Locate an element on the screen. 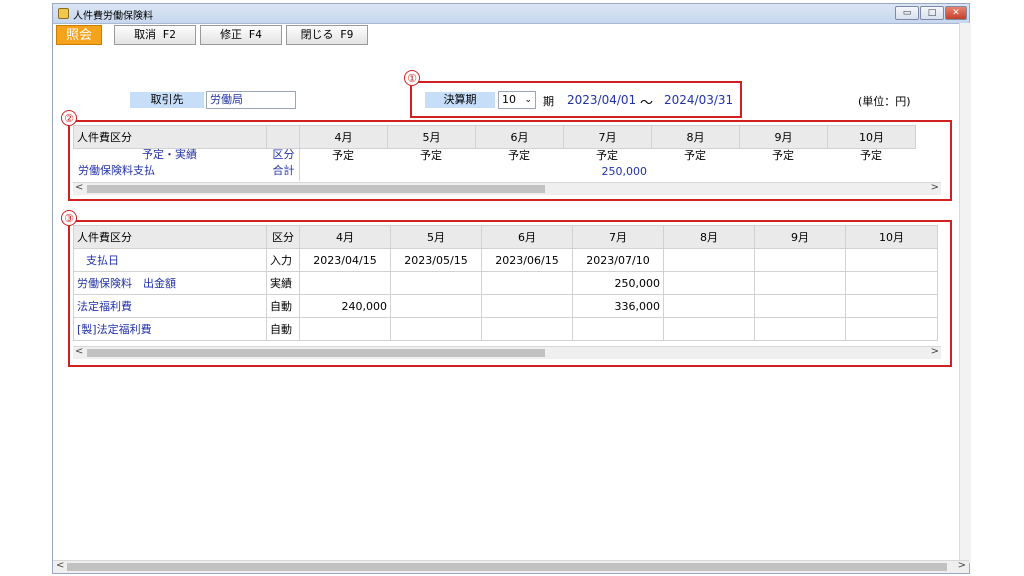 The width and height of the screenshot is (1024, 576). grid2-plan-m10: 予定 is located at coordinates (871, 155).